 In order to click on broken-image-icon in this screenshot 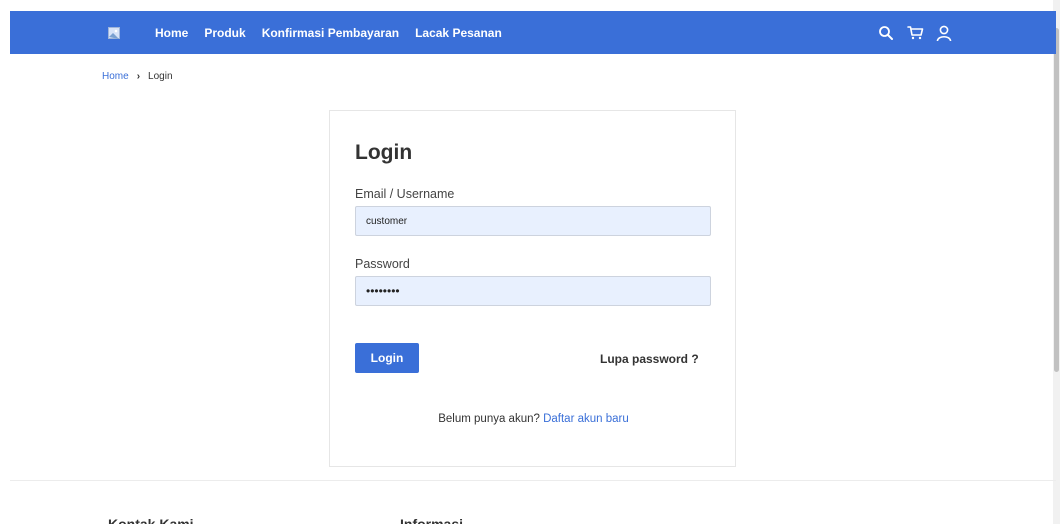, I will do `click(114, 32)`.